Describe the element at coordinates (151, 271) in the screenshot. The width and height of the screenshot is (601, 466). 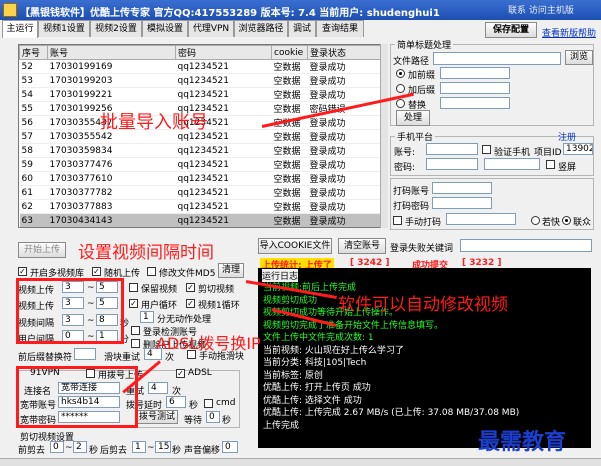
I see `modify-md5-checkbox` at that location.